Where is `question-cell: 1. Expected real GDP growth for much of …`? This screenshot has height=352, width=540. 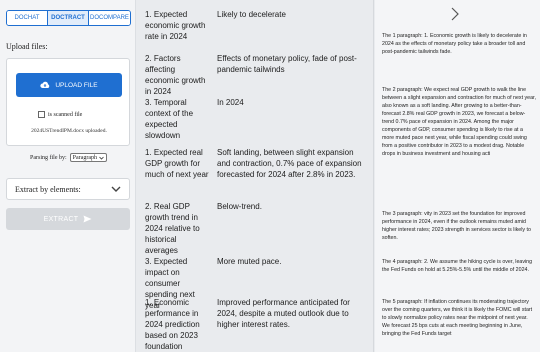 question-cell: 1. Expected real GDP growth for much of … is located at coordinates (177, 163).